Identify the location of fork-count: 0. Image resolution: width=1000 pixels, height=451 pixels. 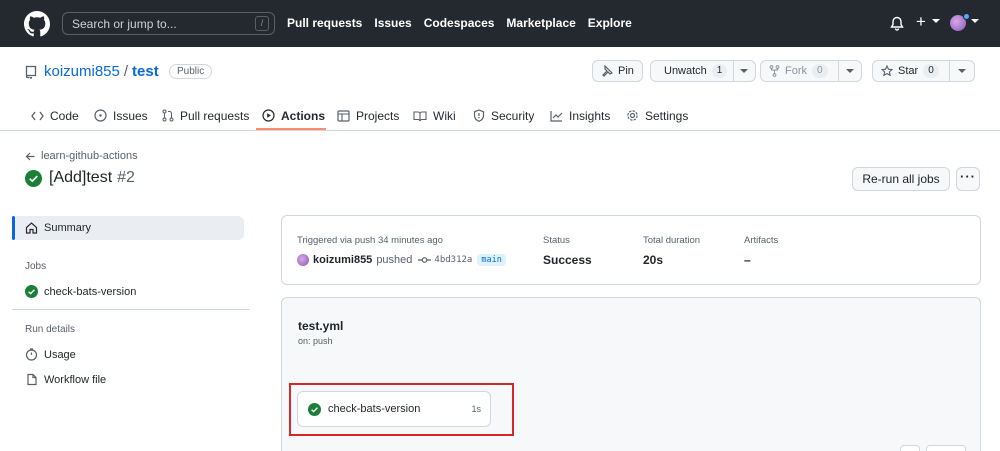
(820, 71).